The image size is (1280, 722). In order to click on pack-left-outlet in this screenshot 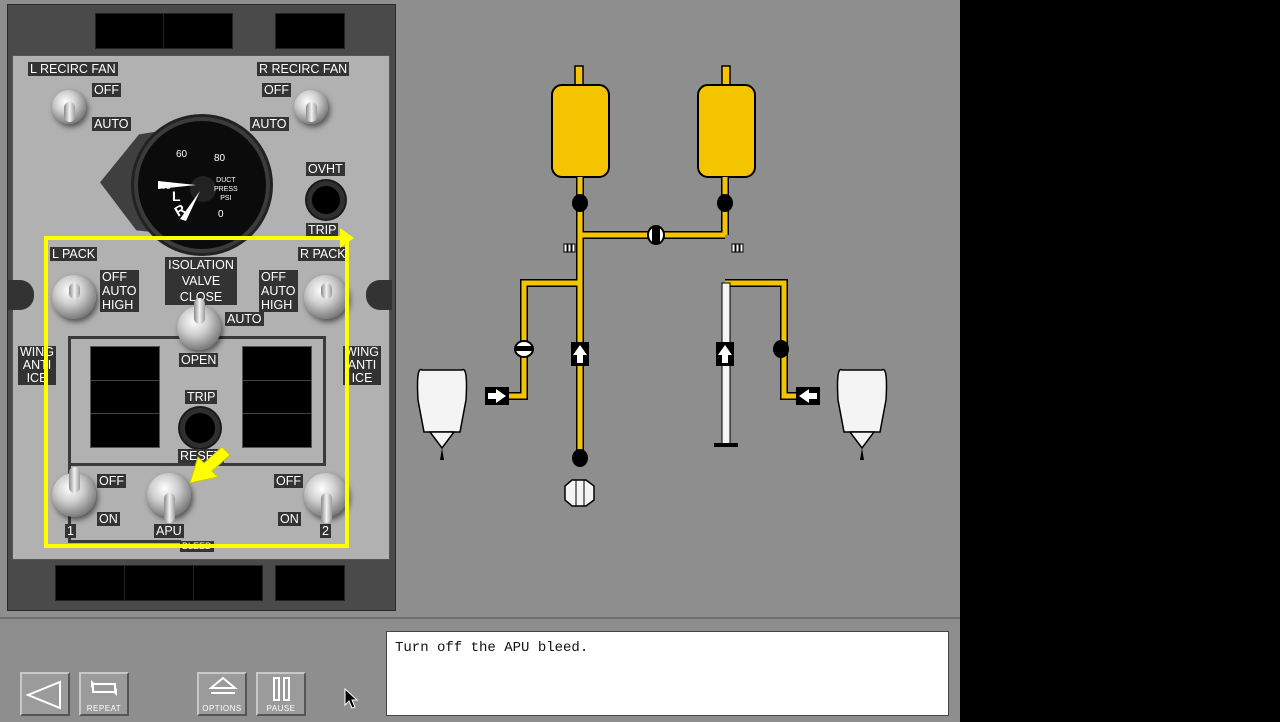, I will do `click(579, 76)`.